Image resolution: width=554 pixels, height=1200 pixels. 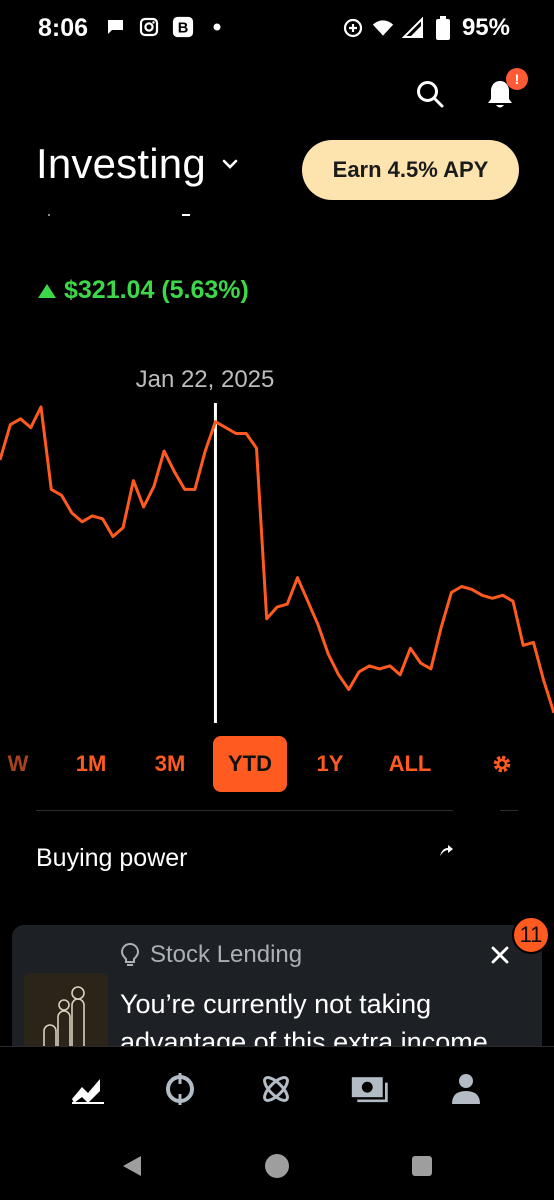 I want to click on crypto-icon, so click(x=180, y=1089).